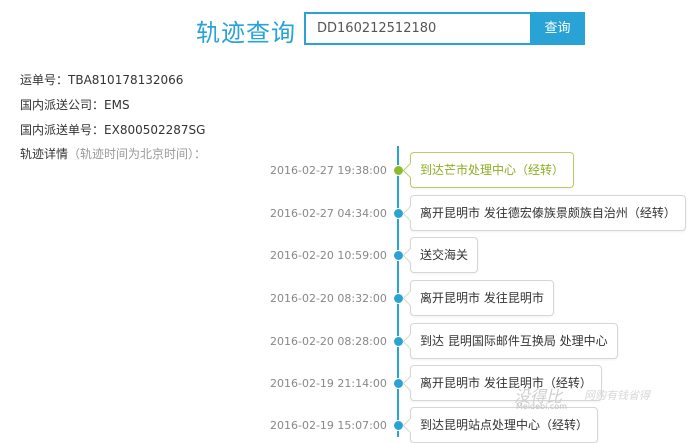 The height and width of the screenshot is (443, 700). What do you see at coordinates (504, 425) in the screenshot?
I see `event-description: 到达昆明站点处理中心（经转）` at bounding box center [504, 425].